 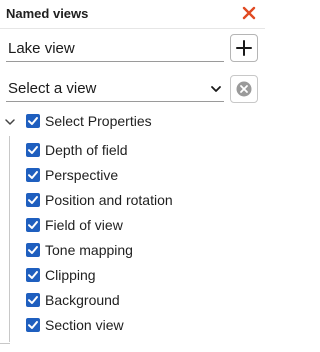 I want to click on close-icon, so click(x=249, y=13).